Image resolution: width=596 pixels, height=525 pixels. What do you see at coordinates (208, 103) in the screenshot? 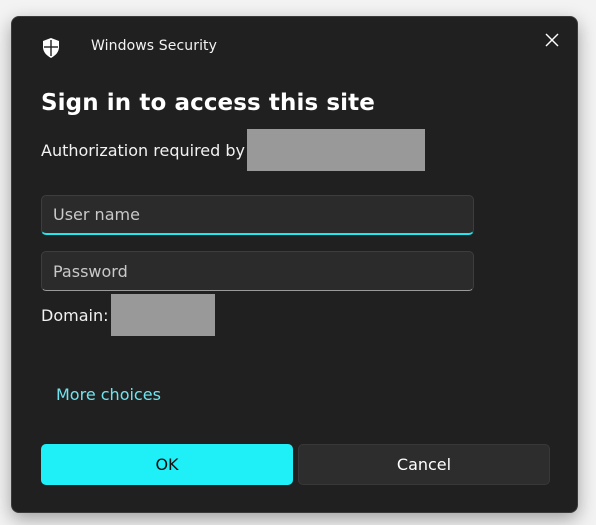
I see `dialog-heading: Sign in to access this site` at bounding box center [208, 103].